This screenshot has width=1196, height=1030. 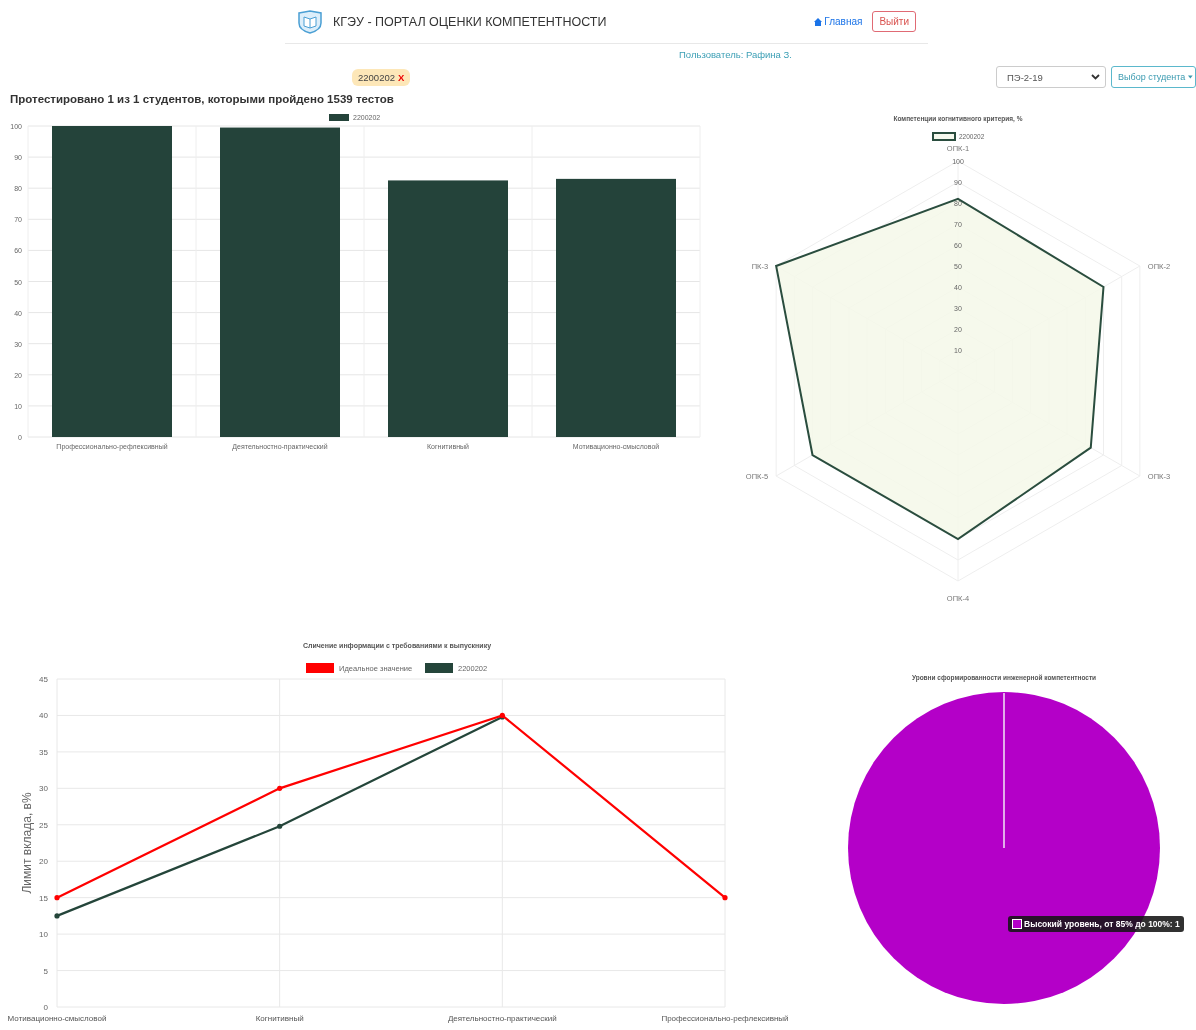 What do you see at coordinates (43, 752) in the screenshot?
I see `axis-label: 35` at bounding box center [43, 752].